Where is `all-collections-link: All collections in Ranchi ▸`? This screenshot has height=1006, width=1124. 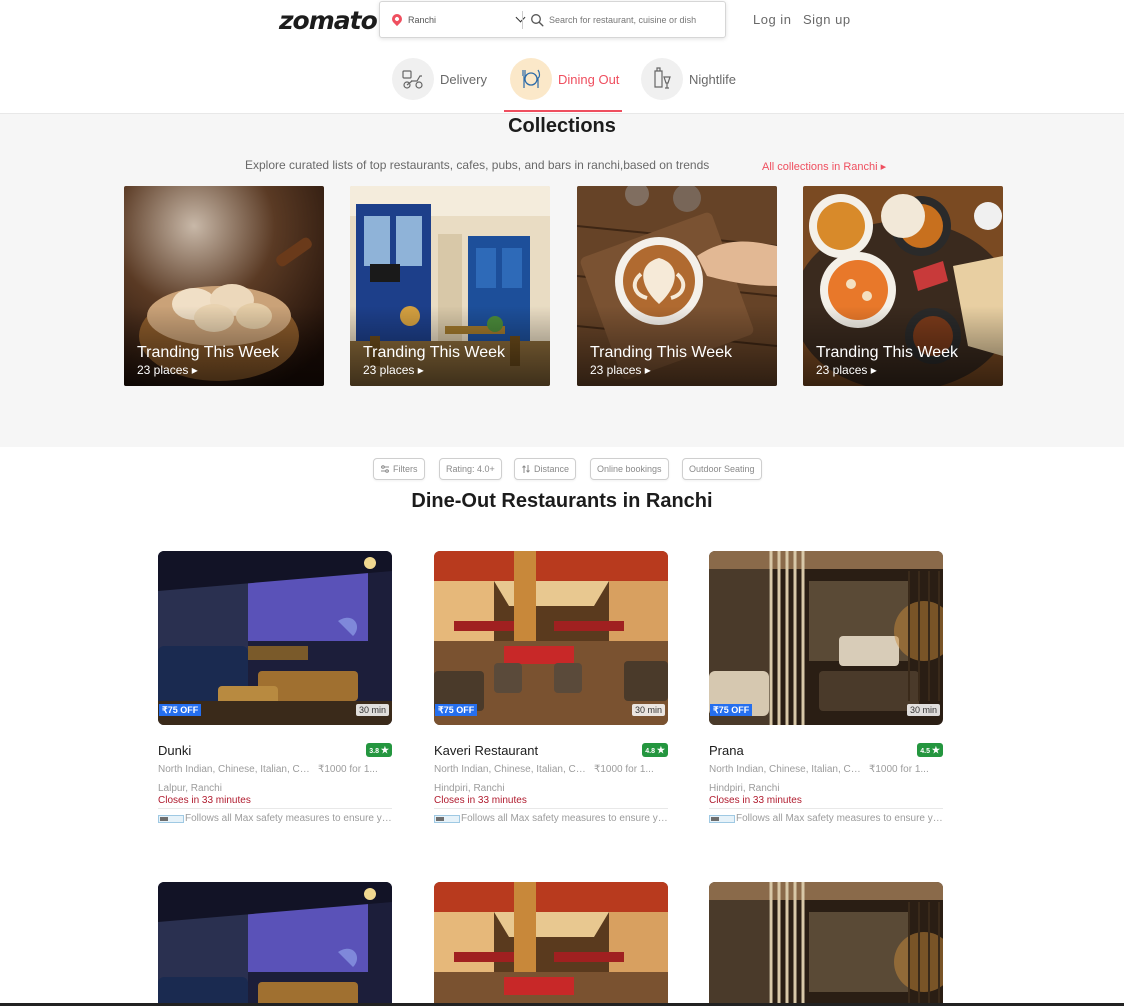
all-collections-link: All collections in Ranchi ▸ is located at coordinates (824, 166).